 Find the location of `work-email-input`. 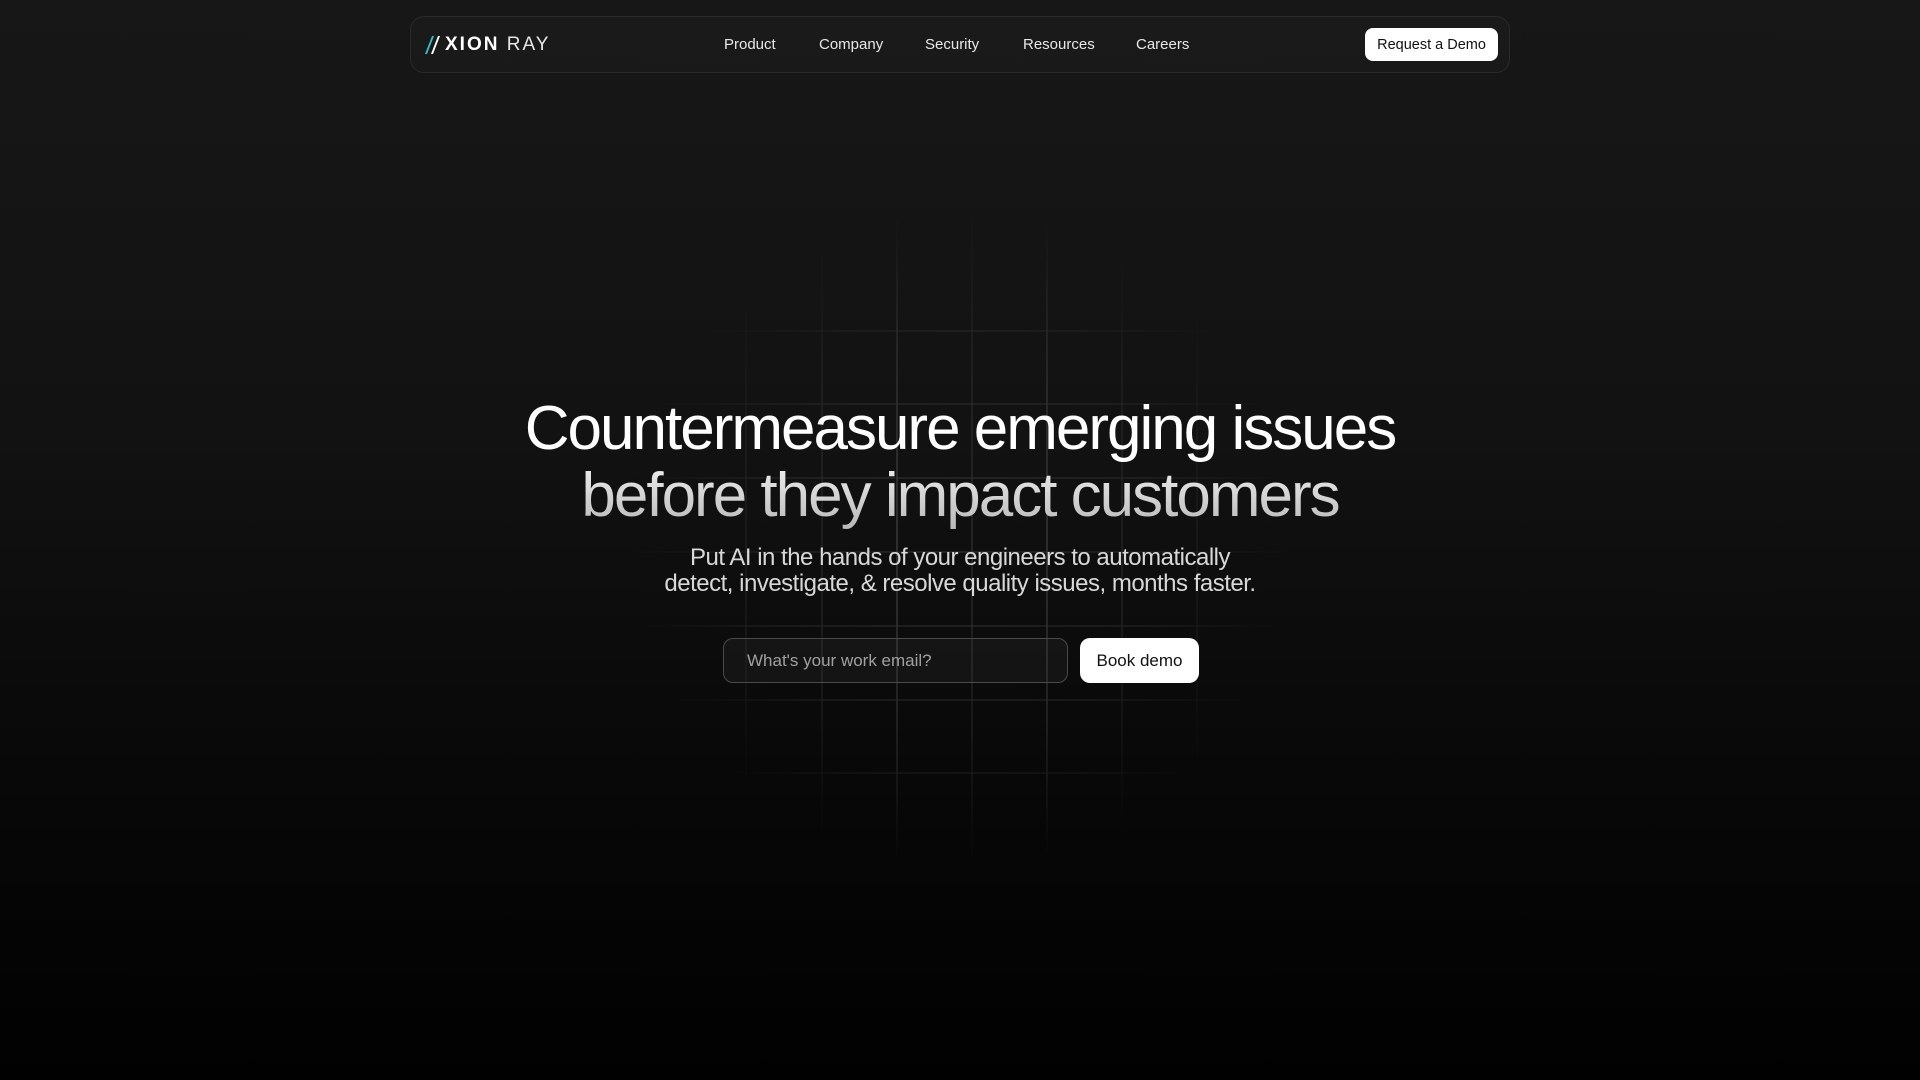

work-email-input is located at coordinates (895, 660).